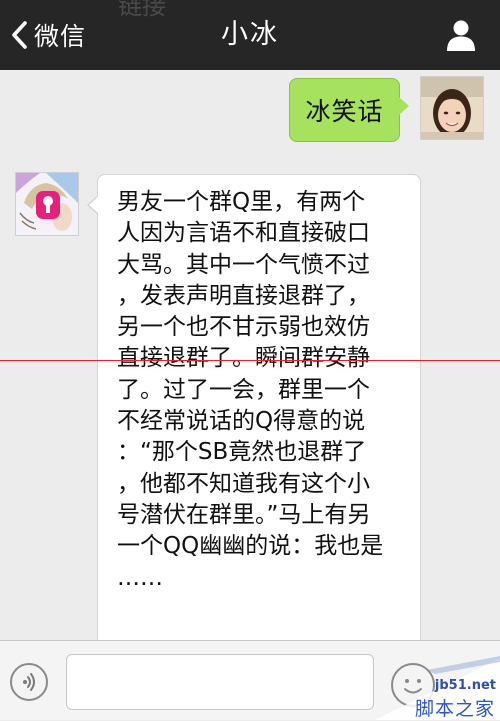 The width and height of the screenshot is (500, 721). Describe the element at coordinates (243, 233) in the screenshot. I see `message-line: 人因为言语不和直接破口` at that location.